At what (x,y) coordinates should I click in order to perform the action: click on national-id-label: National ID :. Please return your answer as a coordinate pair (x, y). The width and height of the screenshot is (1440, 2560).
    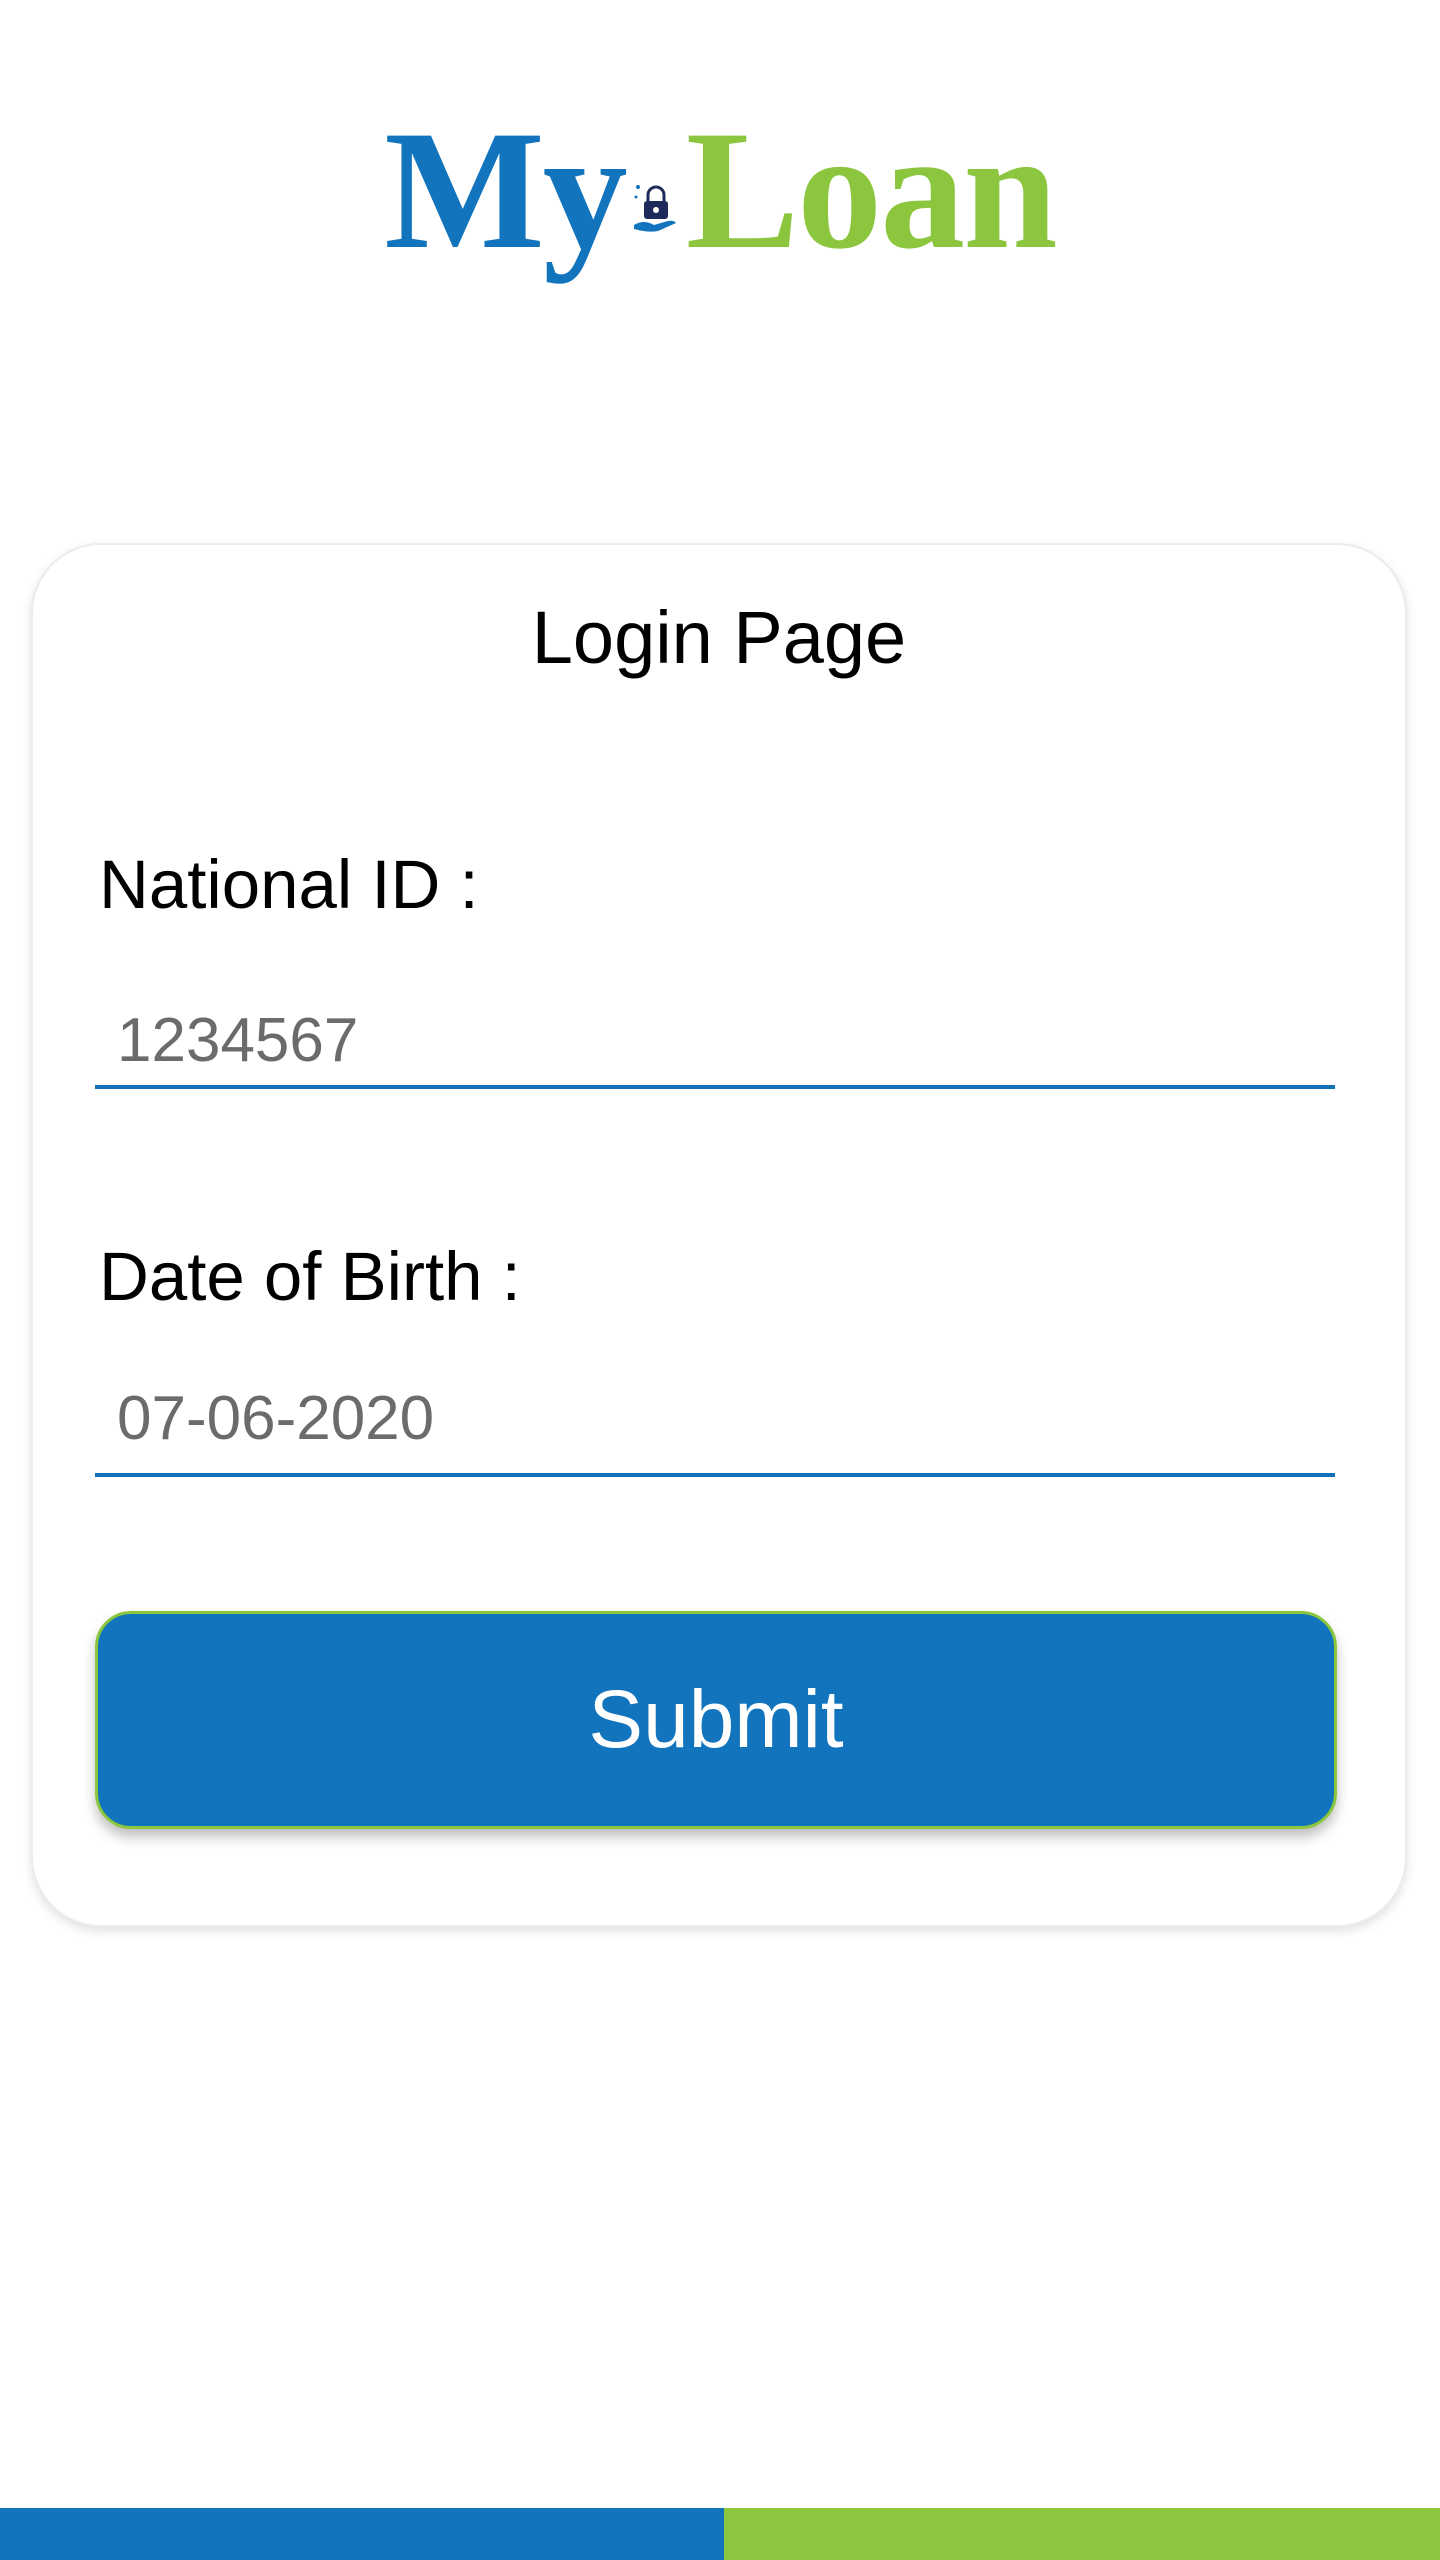
    Looking at the image, I should click on (289, 884).